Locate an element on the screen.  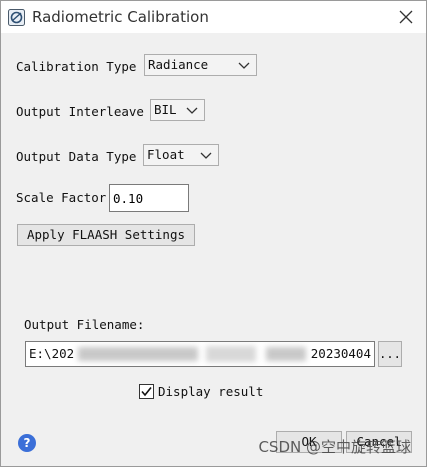
calibration-type-select: Radiance is located at coordinates (200, 65).